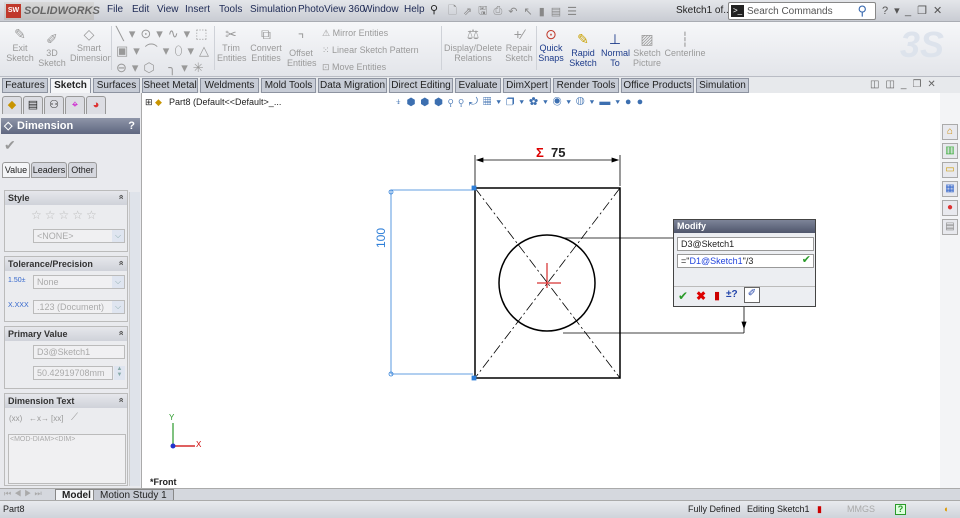  What do you see at coordinates (900, 509) in the screenshot?
I see `quick-tips-button: ?` at bounding box center [900, 509].